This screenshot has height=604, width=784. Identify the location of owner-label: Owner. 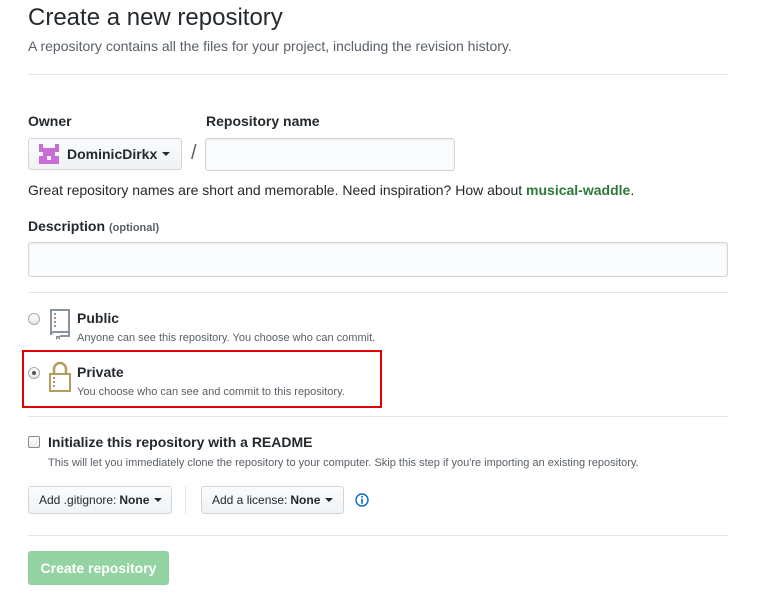
(50, 121).